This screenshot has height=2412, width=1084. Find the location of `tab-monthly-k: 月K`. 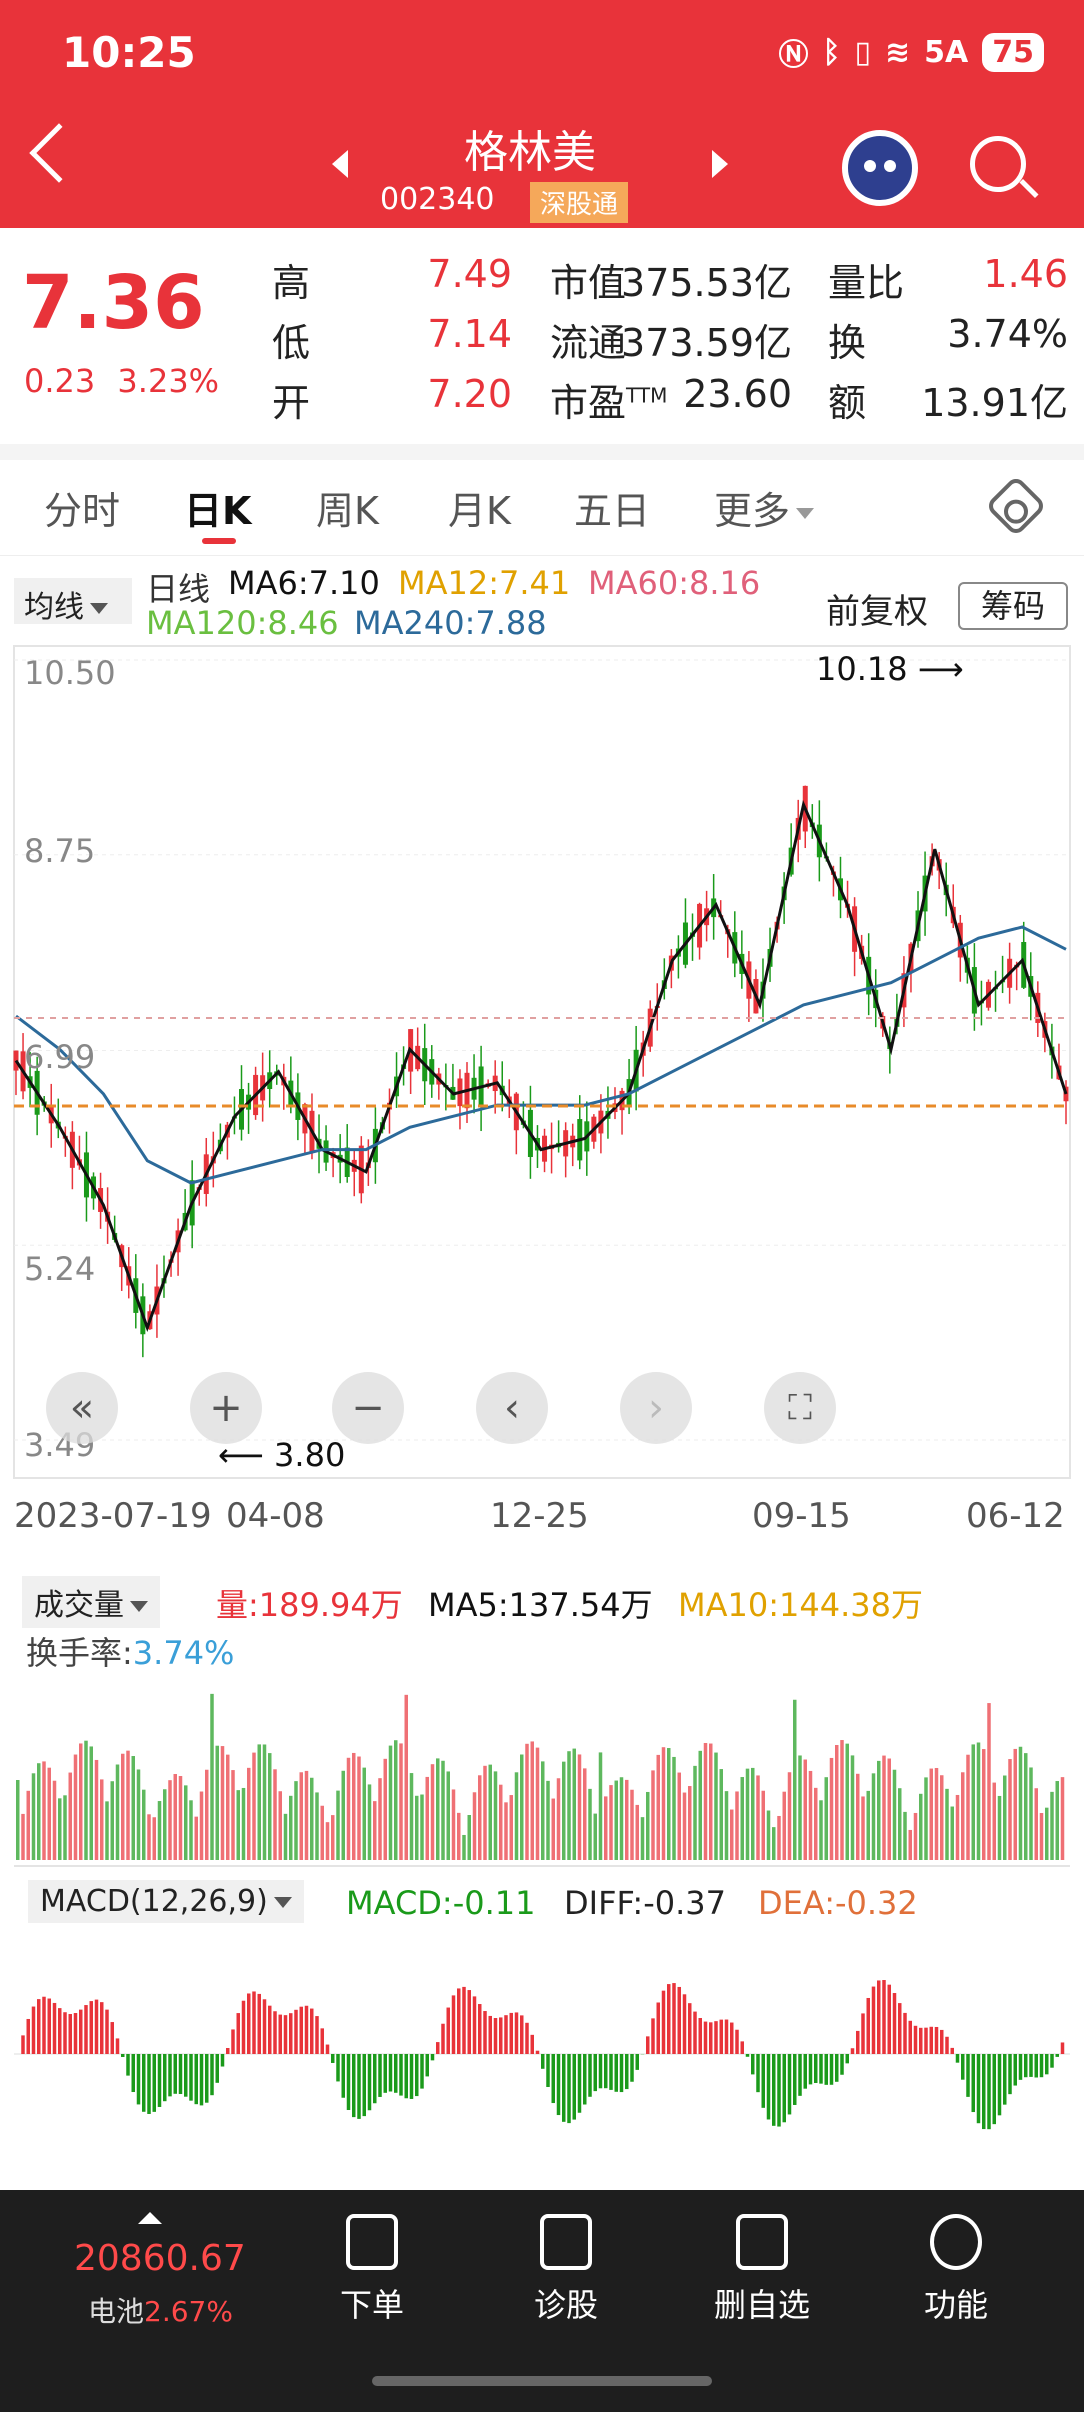

tab-monthly-k: 月K is located at coordinates (479, 507).